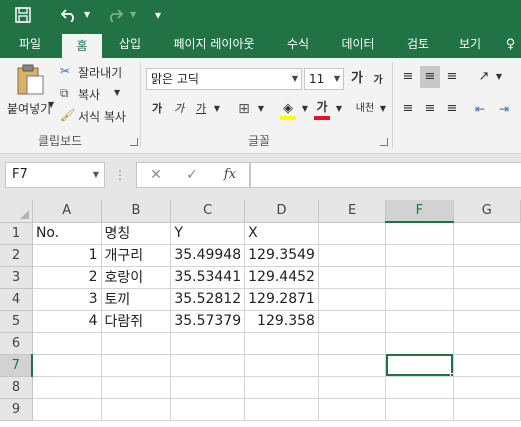 The image size is (521, 427). What do you see at coordinates (208, 211) in the screenshot?
I see `column-header: C` at bounding box center [208, 211].